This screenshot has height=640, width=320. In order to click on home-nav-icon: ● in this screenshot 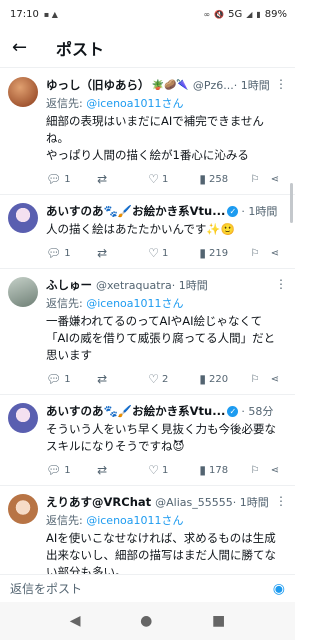, I will do `click(146, 621)`.